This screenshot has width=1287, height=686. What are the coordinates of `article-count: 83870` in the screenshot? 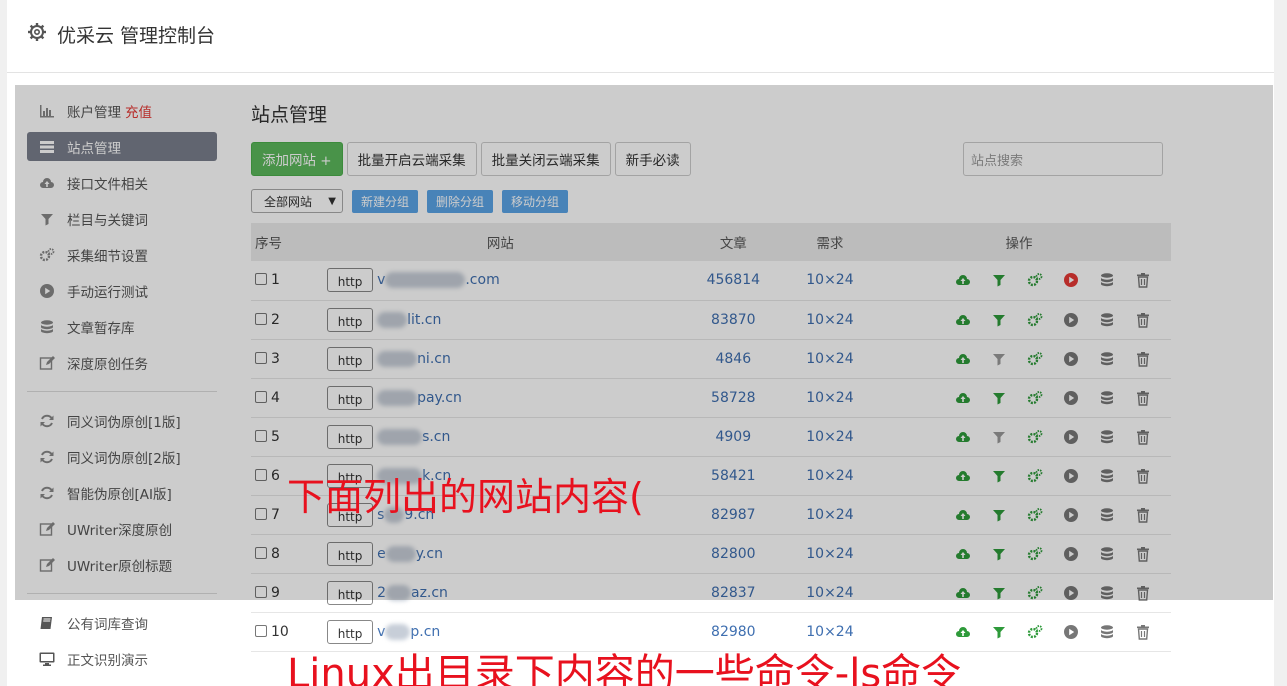 It's located at (733, 319).